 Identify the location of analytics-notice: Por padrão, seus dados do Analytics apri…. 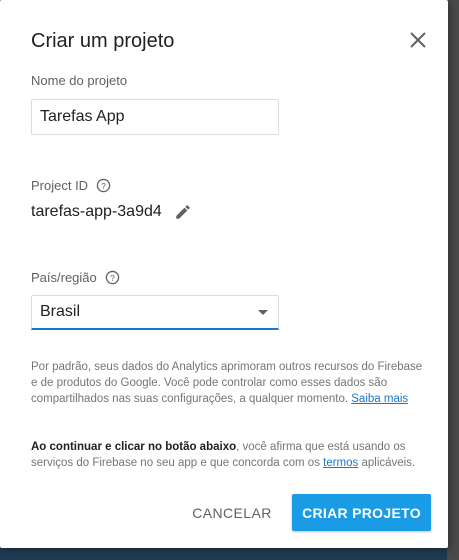
(231, 383).